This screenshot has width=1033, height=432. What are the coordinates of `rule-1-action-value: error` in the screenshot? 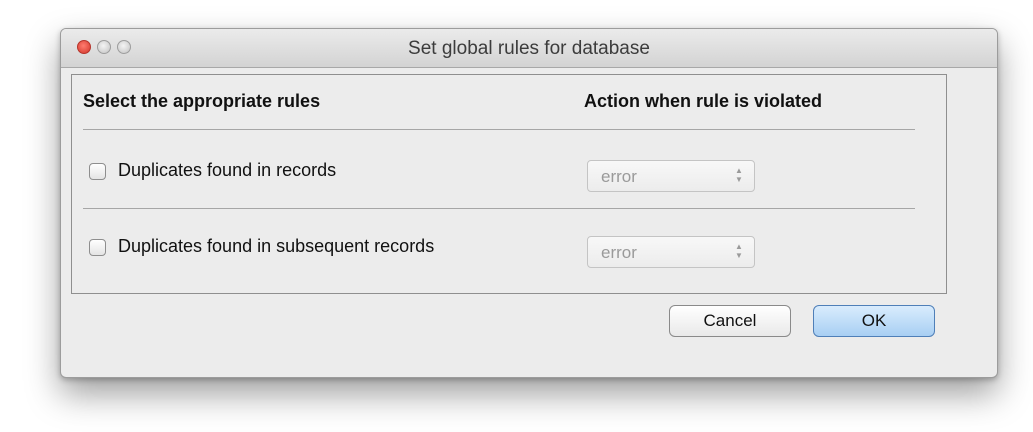 It's located at (619, 176).